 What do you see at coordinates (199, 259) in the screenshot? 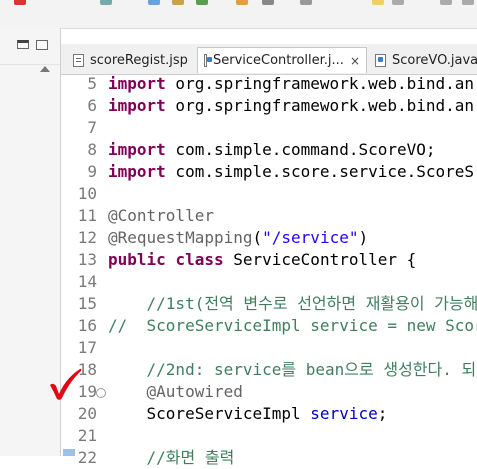
I see `code-token: class` at bounding box center [199, 259].